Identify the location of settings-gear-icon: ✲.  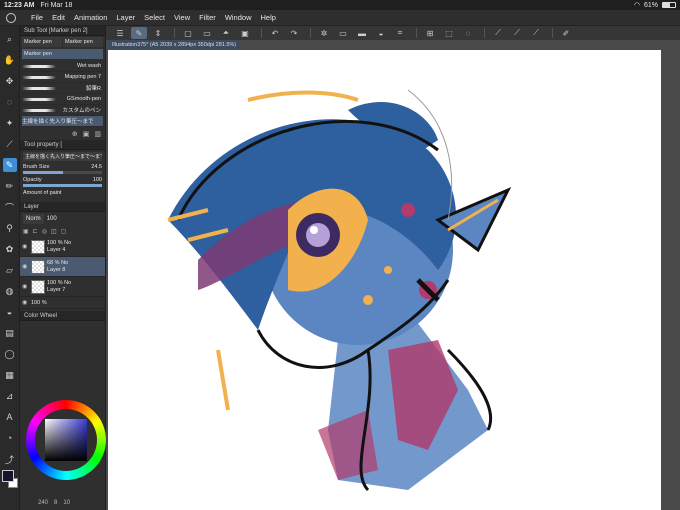
(324, 33).